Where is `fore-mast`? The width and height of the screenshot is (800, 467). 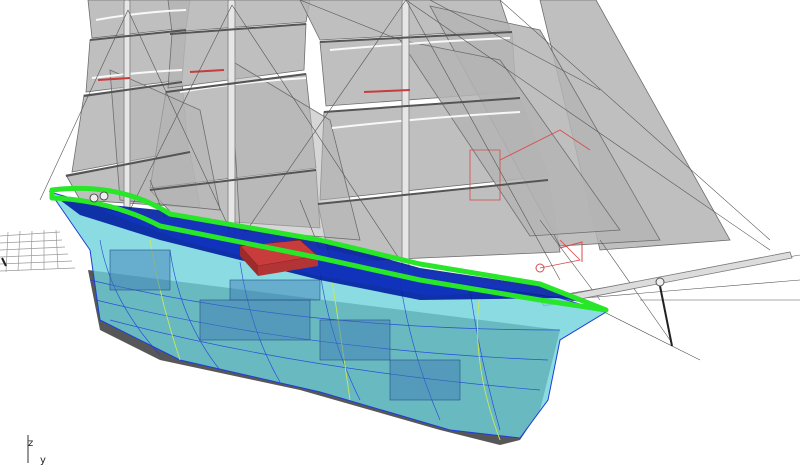
fore-mast is located at coordinates (127, 108).